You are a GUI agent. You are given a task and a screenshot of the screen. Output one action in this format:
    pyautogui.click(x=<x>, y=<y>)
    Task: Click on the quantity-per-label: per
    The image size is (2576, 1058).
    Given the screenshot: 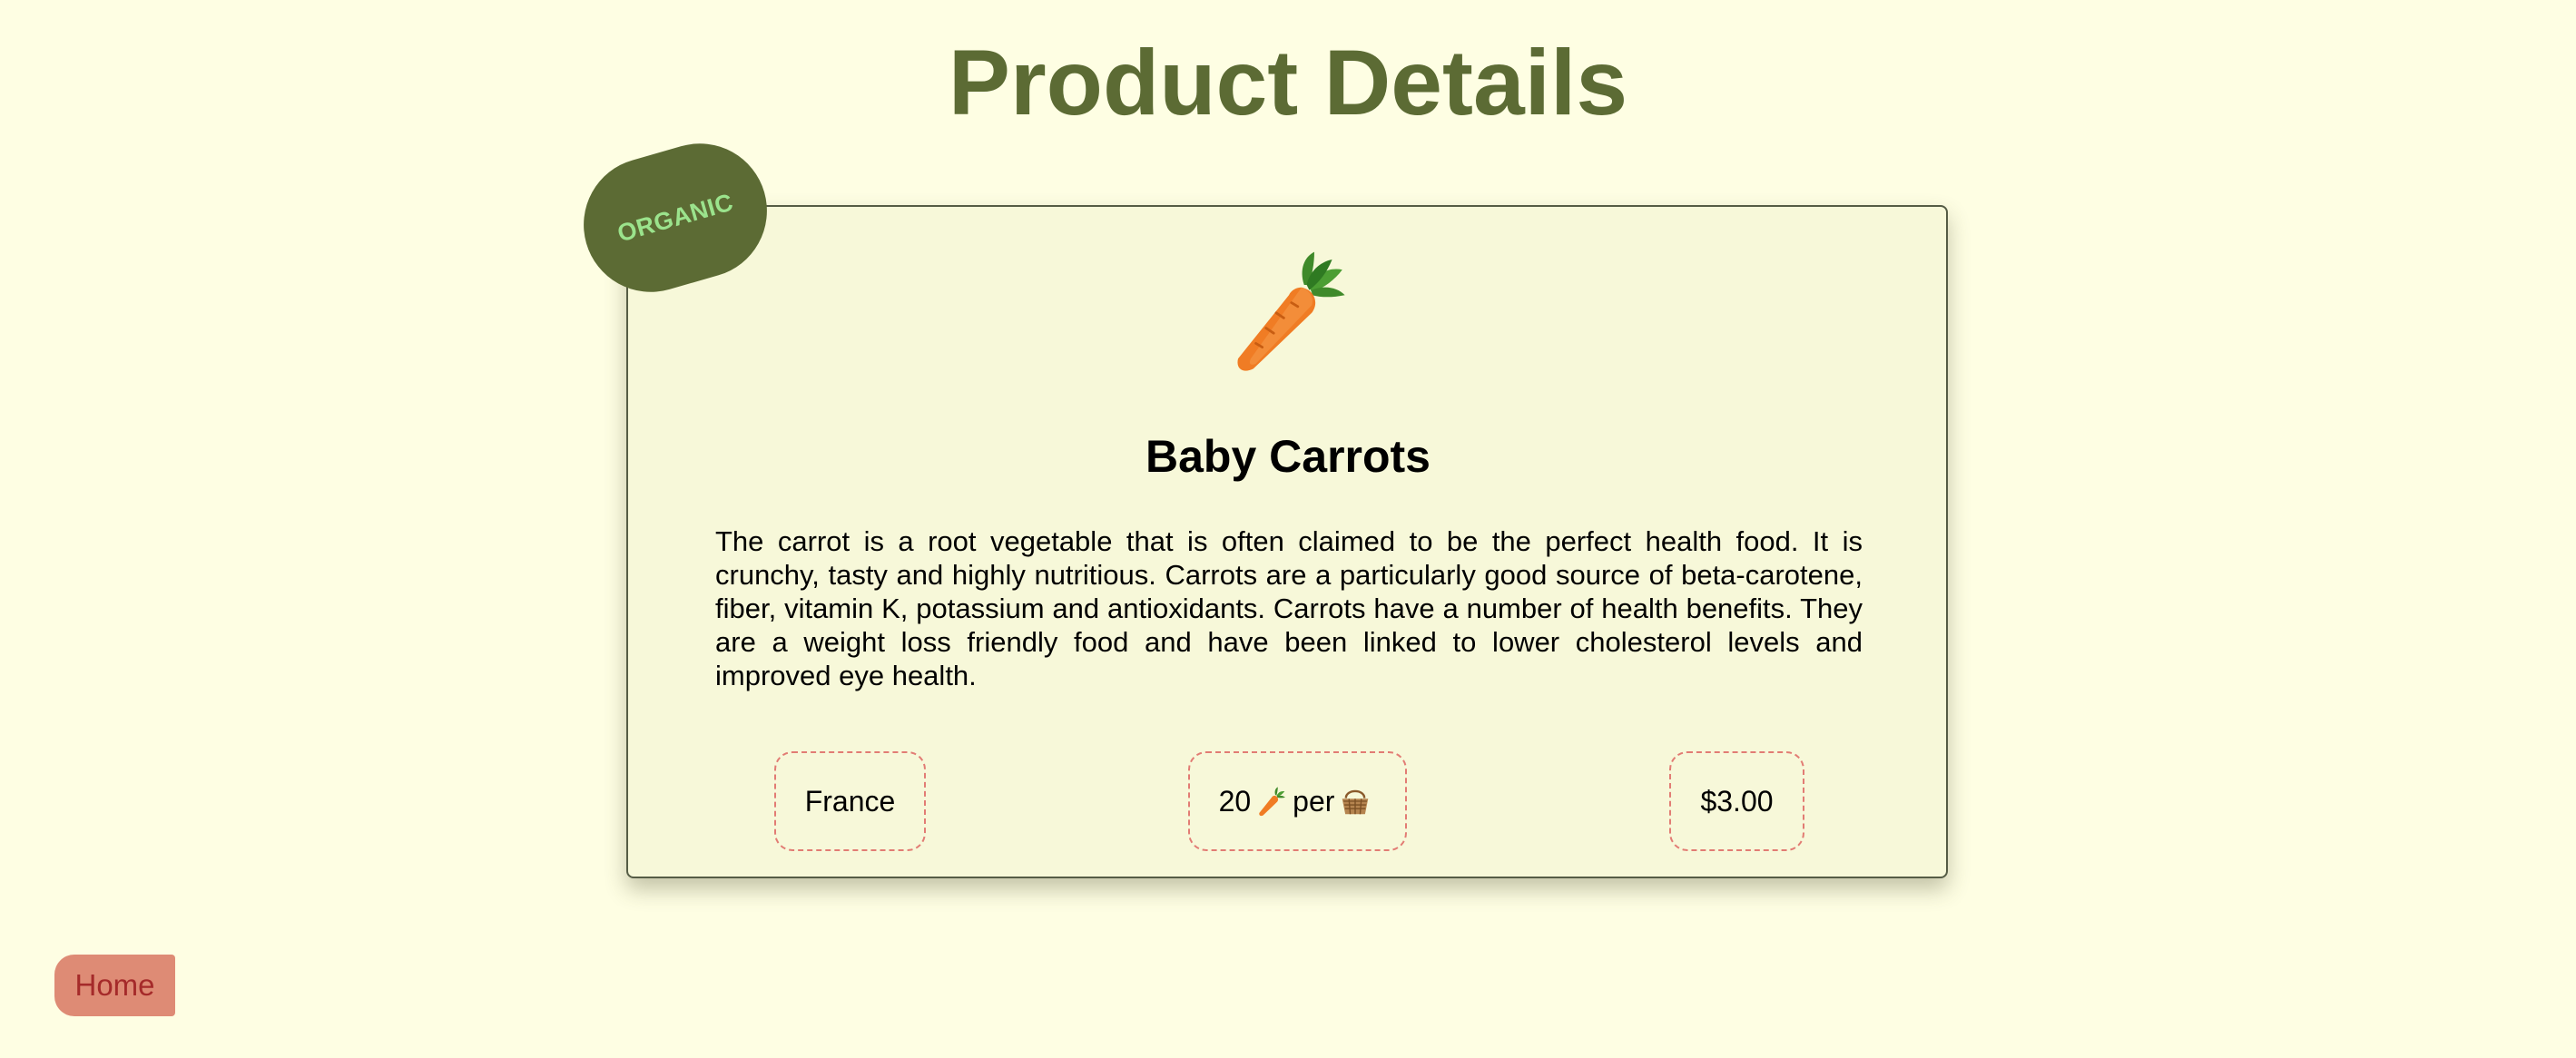 What is the action you would take?
    pyautogui.click(x=1314, y=801)
    